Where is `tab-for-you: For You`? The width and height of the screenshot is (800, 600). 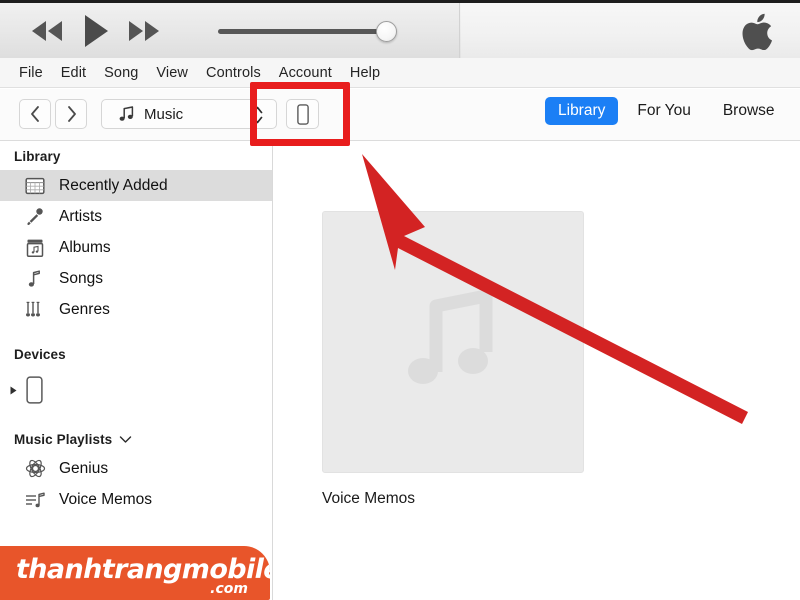 tab-for-you: For You is located at coordinates (663, 111).